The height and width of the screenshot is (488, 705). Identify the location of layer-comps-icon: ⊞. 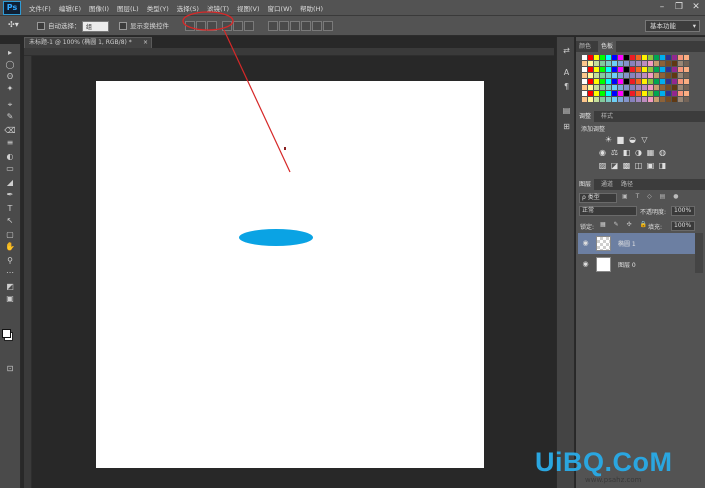
(566, 127).